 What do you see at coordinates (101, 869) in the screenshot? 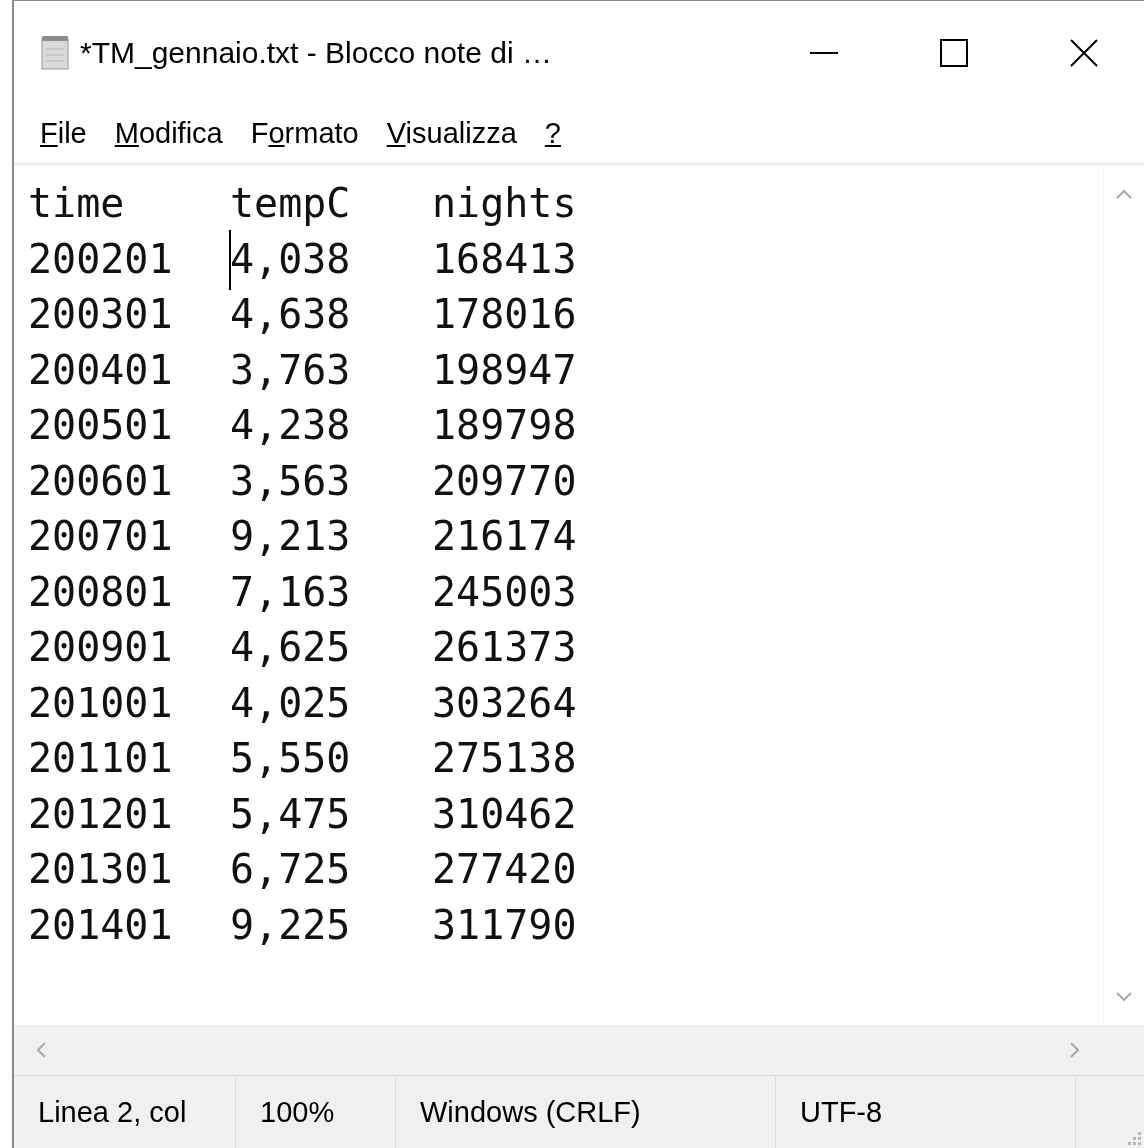
I see `text-cell-text: 201301` at bounding box center [101, 869].